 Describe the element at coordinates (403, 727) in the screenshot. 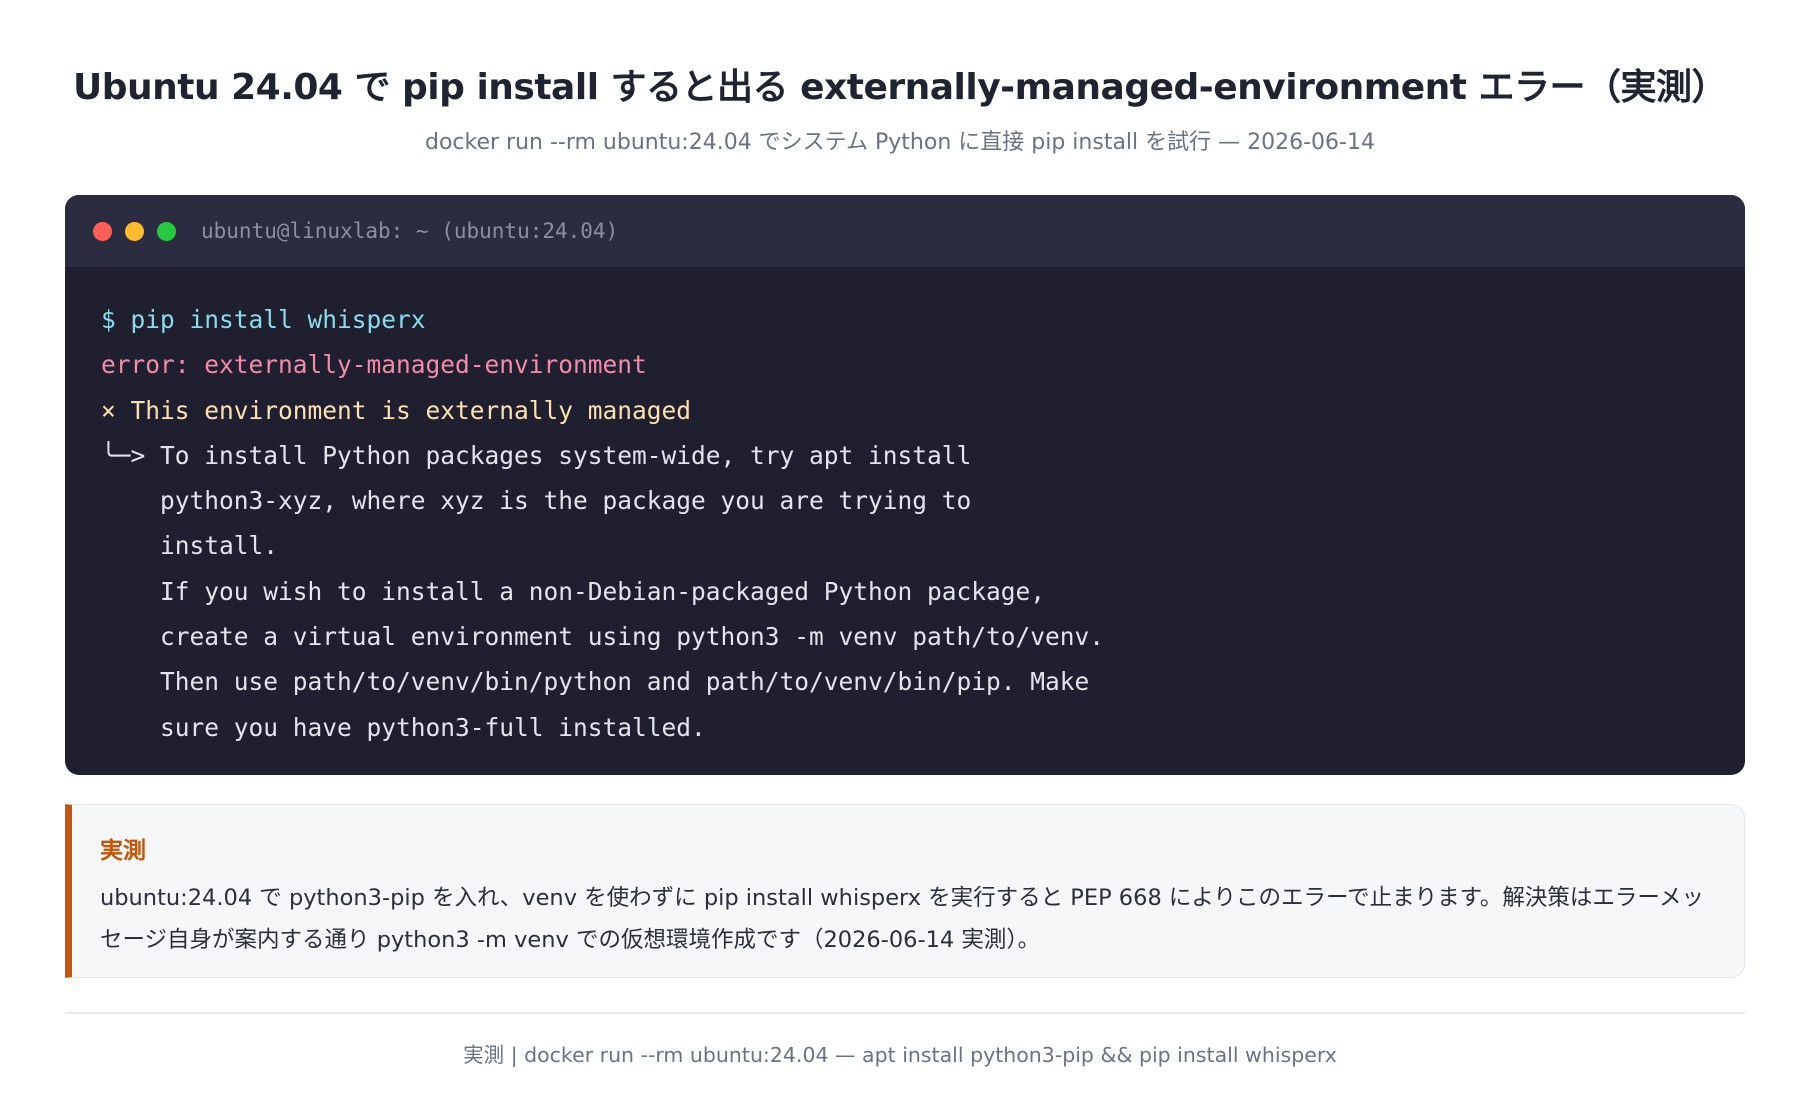

I see `terminal-message-line: sure you have python3-full installed.` at that location.